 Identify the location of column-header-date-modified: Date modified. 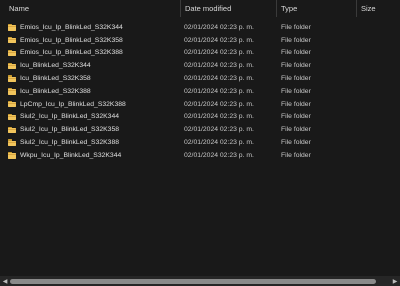
(228, 8).